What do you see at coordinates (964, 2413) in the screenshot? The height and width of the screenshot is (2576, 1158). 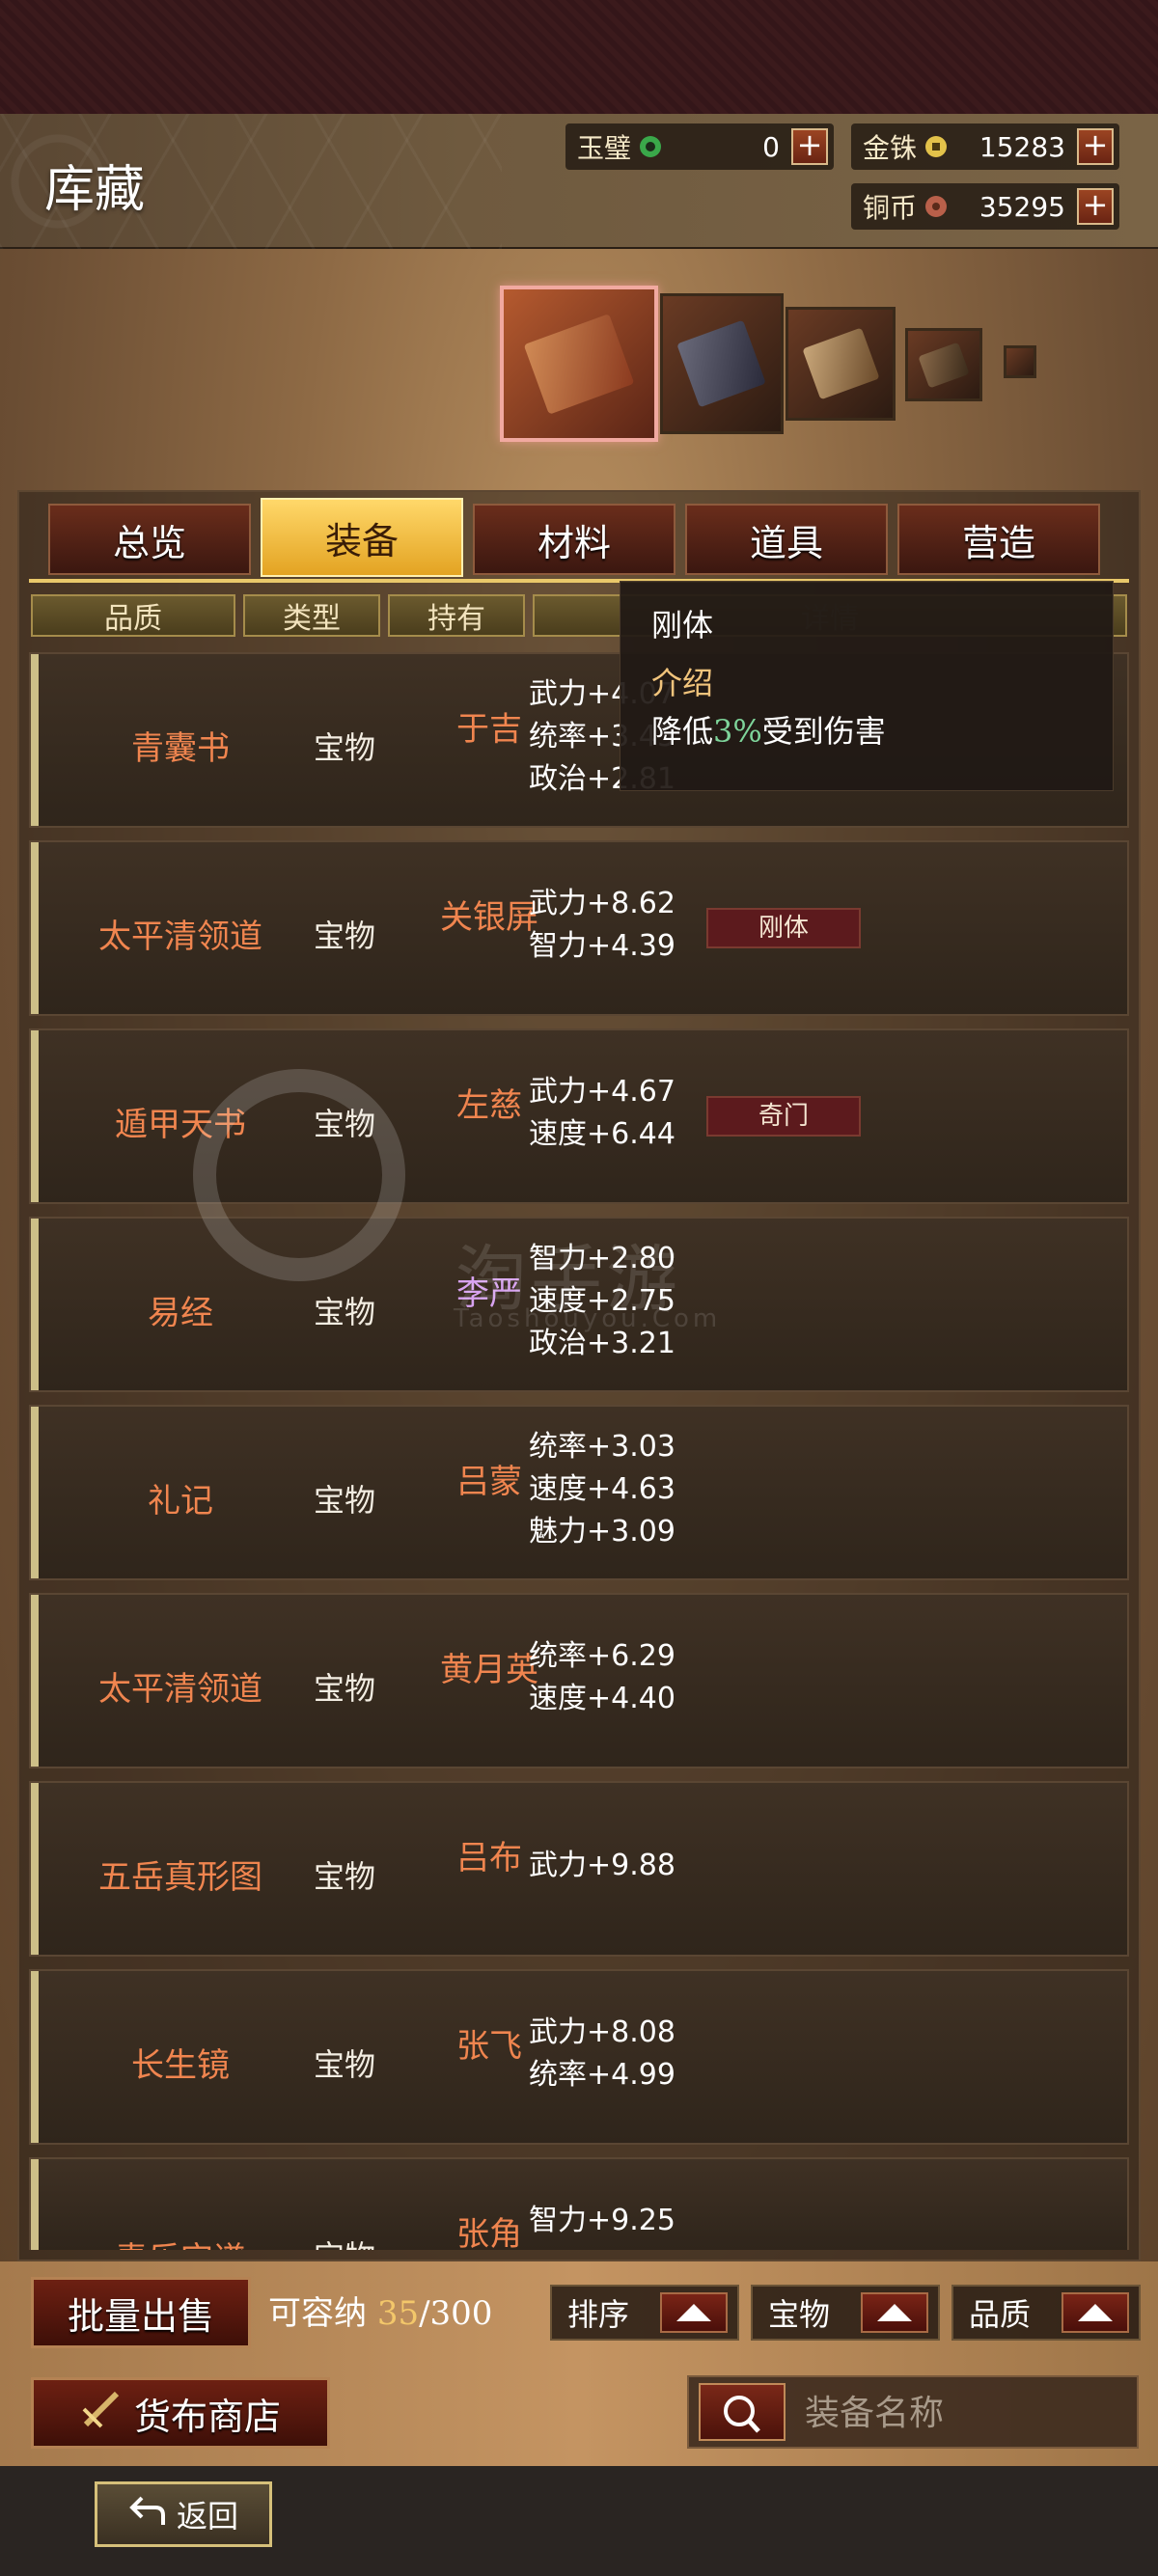 I see `search-input` at bounding box center [964, 2413].